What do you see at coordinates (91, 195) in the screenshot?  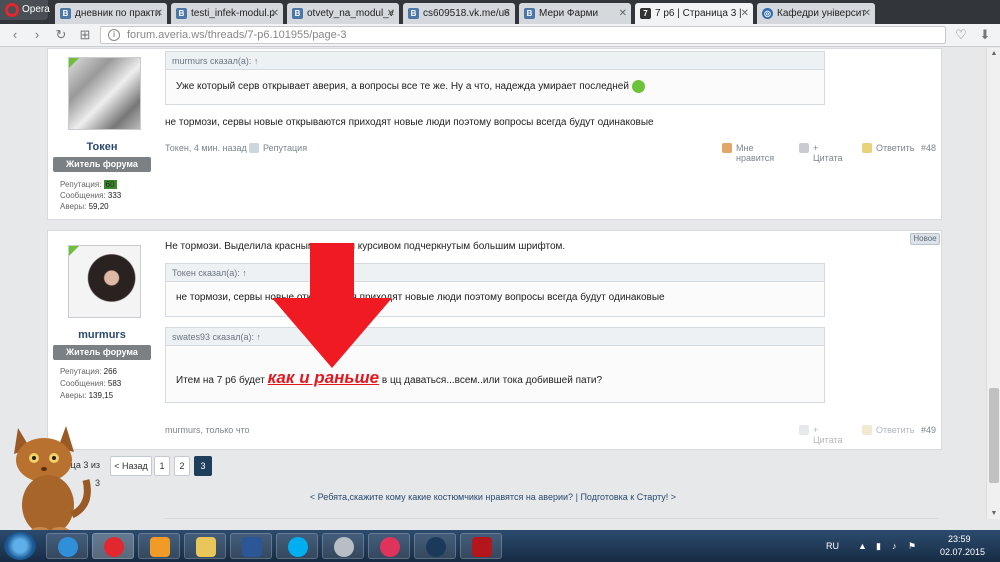 I see `user-messages: Сообщения: 333` at bounding box center [91, 195].